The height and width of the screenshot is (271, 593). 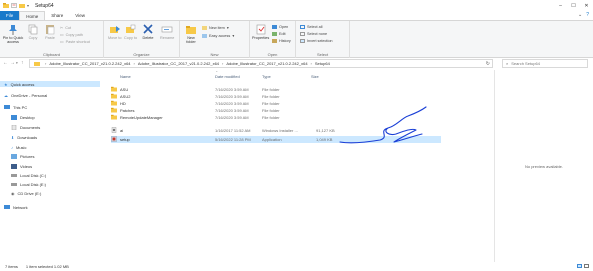 I want to click on new-item-button: New item ▾, so click(x=215, y=27).